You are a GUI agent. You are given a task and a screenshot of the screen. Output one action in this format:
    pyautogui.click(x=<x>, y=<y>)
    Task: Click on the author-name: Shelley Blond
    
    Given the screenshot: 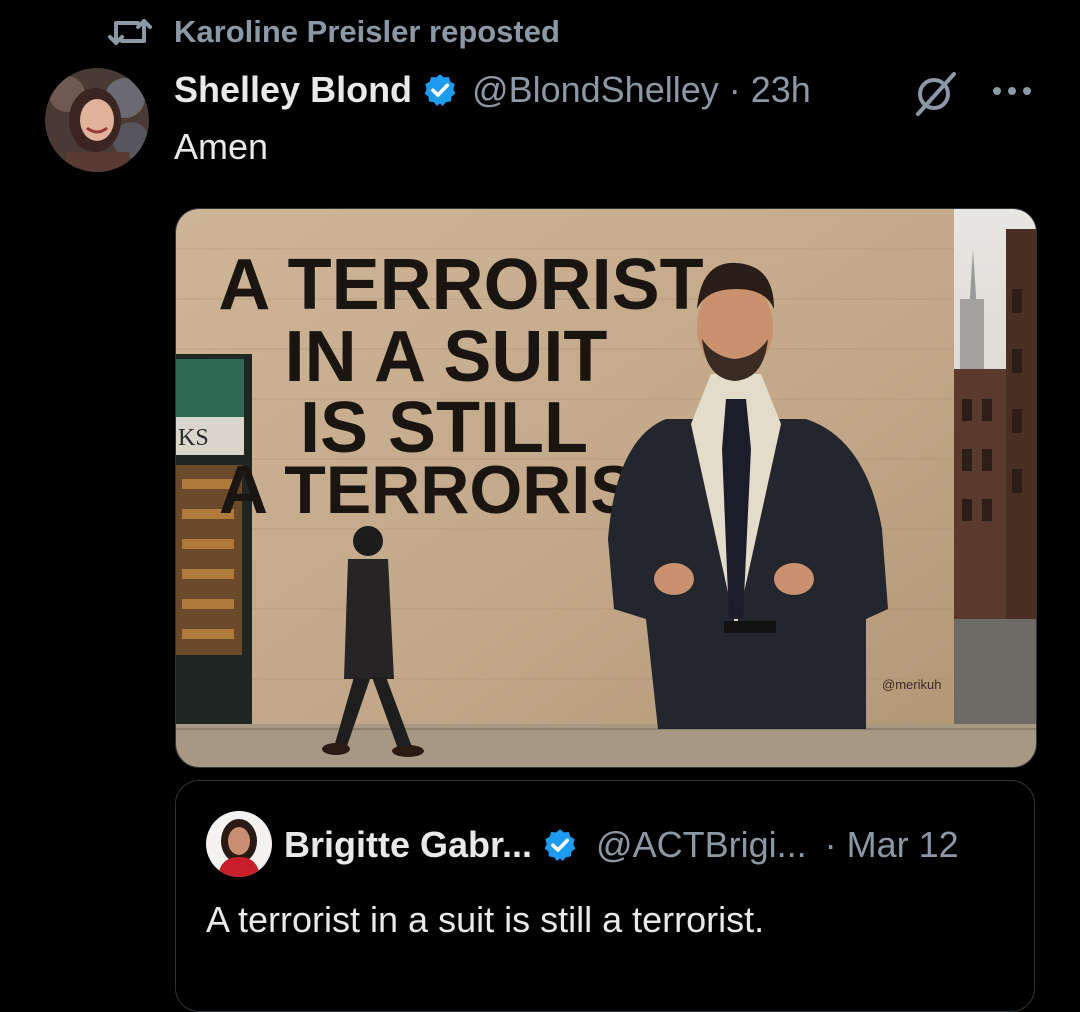 What is the action you would take?
    pyautogui.click(x=293, y=90)
    